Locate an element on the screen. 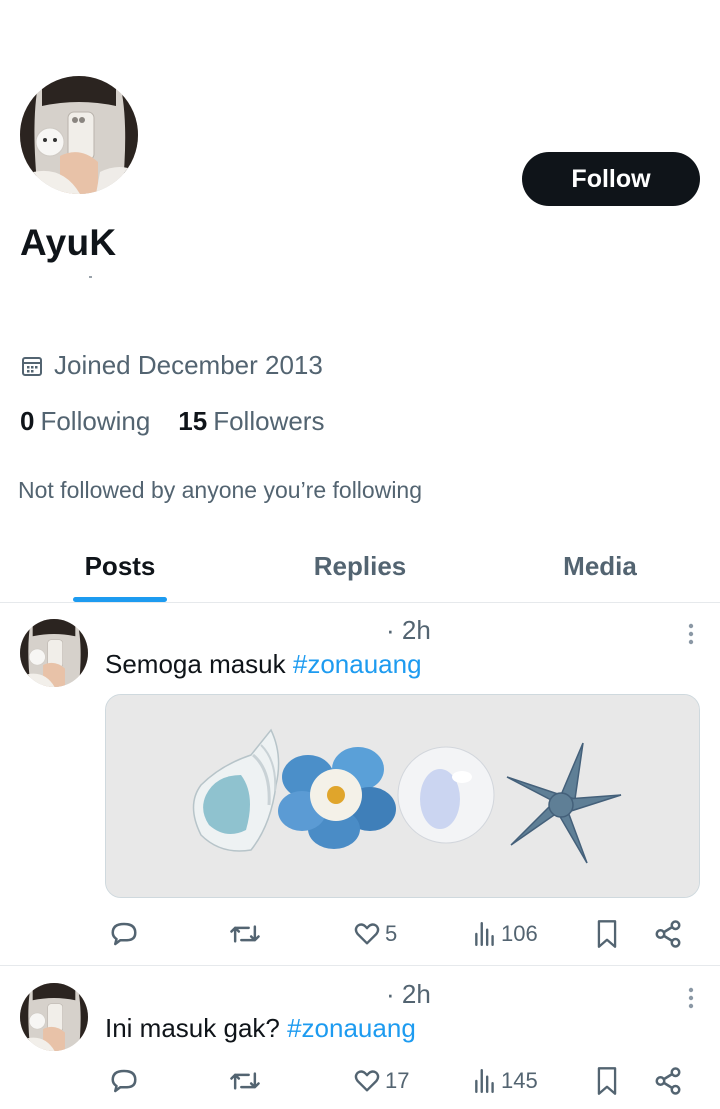 The width and height of the screenshot is (720, 1109). display-name: AyuK is located at coordinates (68, 242).